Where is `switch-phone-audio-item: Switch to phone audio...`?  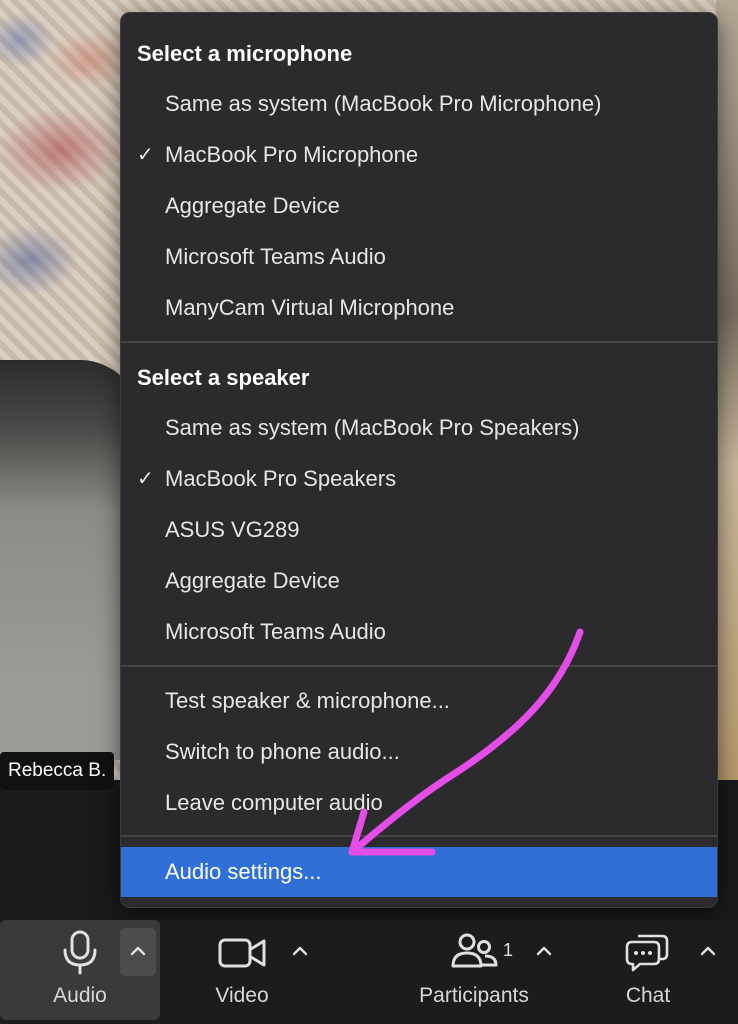 switch-phone-audio-item: Switch to phone audio... is located at coordinates (419, 752).